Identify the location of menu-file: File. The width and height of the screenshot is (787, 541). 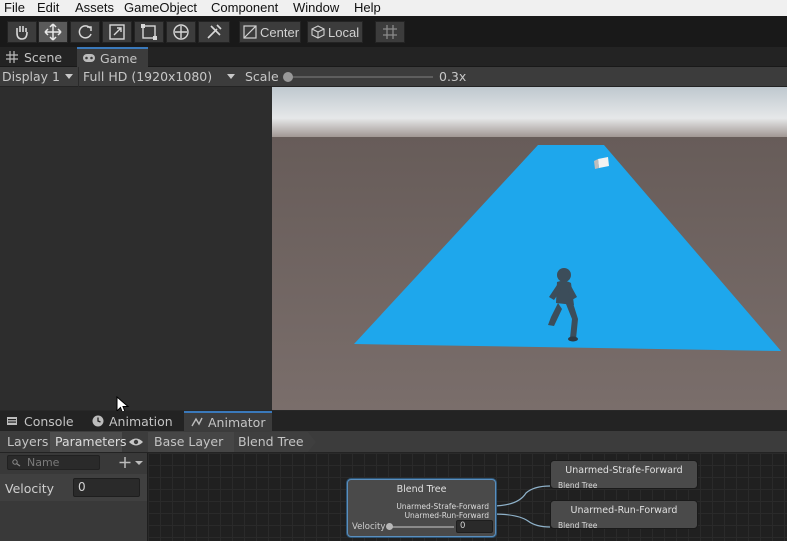
(14, 7).